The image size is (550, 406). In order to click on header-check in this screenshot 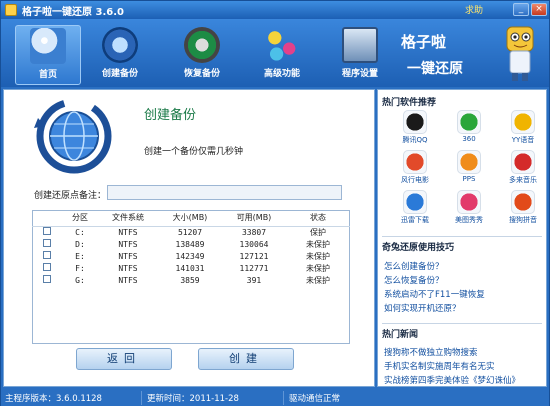, I will do `click(47, 218)`.